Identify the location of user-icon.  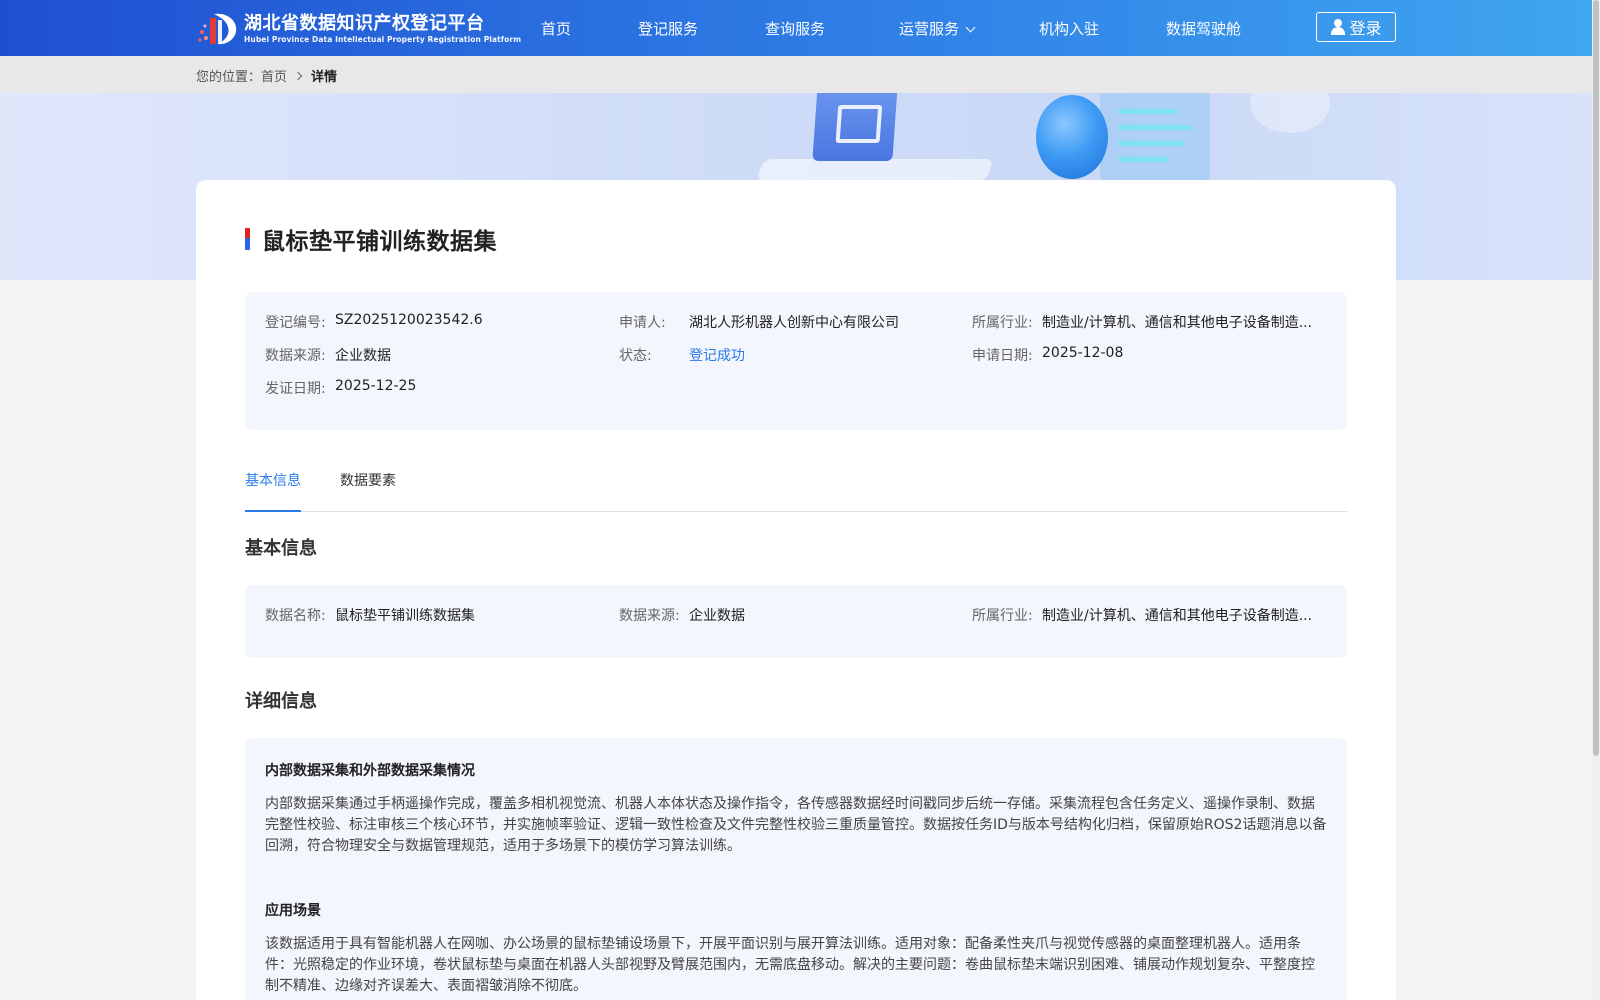
(1338, 27).